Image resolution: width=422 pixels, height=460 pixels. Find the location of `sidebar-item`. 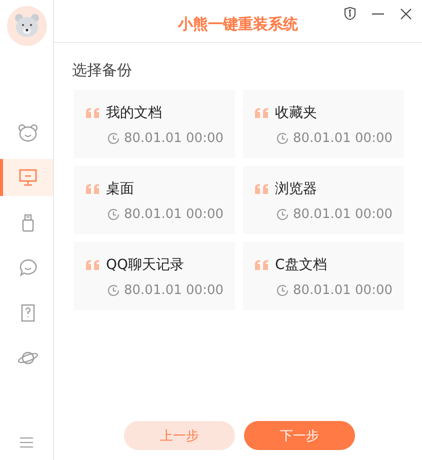

sidebar-item is located at coordinates (26, 177).